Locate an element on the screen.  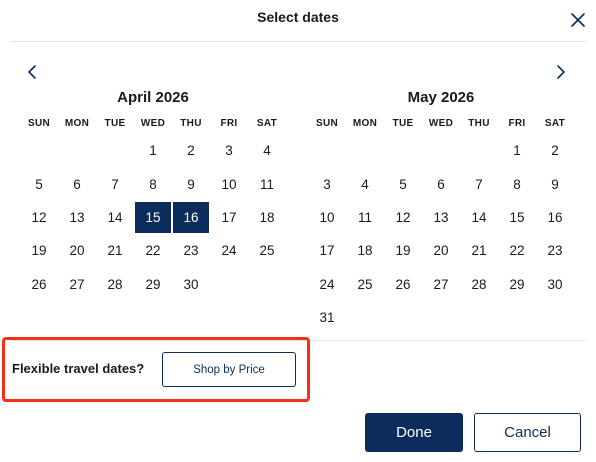
month-title: April 2026 is located at coordinates (153, 97).